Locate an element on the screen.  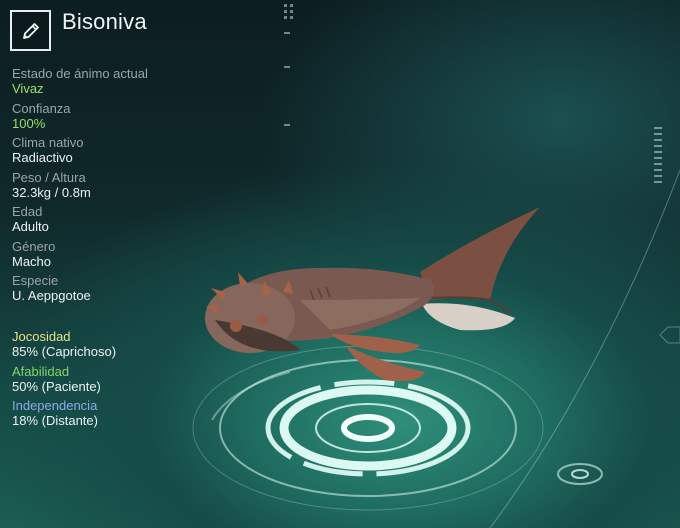
stat-label: Estado de ánimo actual is located at coordinates (80, 73).